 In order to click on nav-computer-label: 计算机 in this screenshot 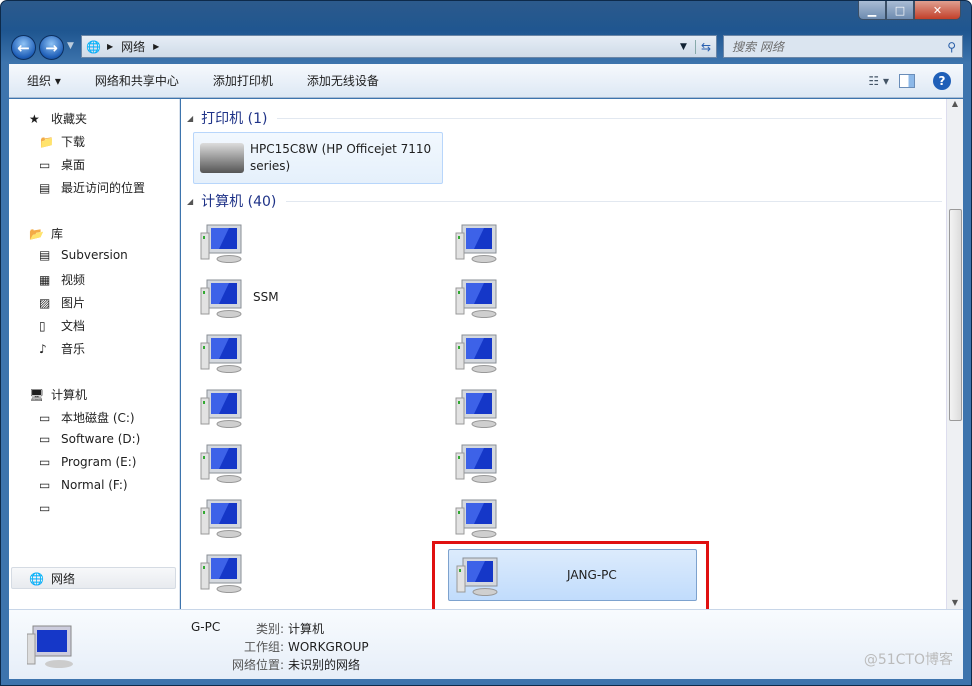, I will do `click(69, 395)`.